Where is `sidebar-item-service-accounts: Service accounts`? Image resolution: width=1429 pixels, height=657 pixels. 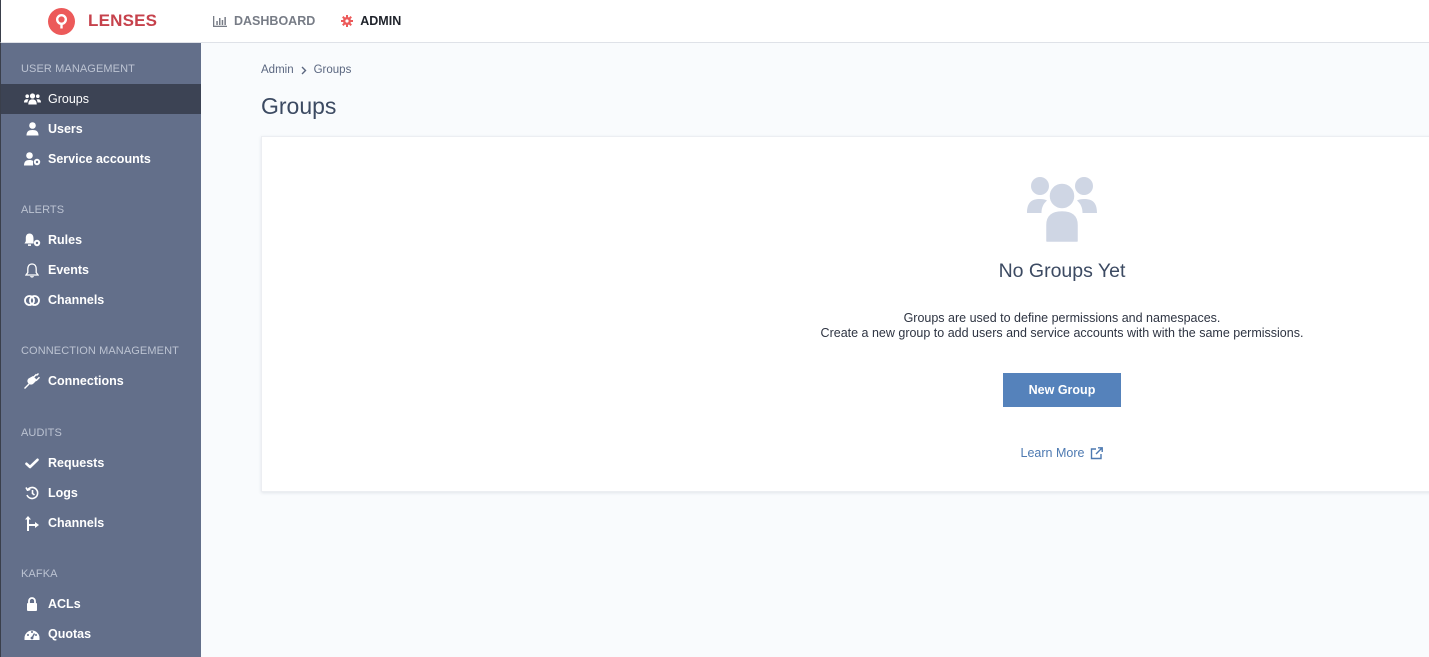 sidebar-item-service-accounts: Service accounts is located at coordinates (101, 159).